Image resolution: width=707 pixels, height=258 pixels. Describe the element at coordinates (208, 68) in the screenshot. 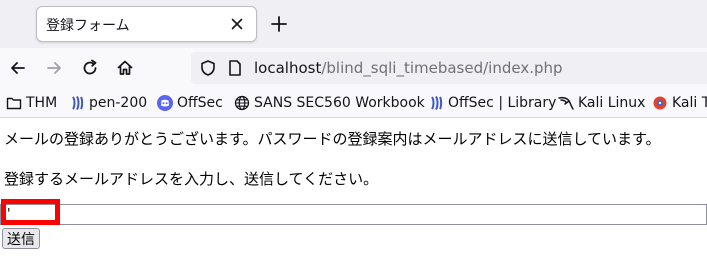

I see `shield-icon` at that location.